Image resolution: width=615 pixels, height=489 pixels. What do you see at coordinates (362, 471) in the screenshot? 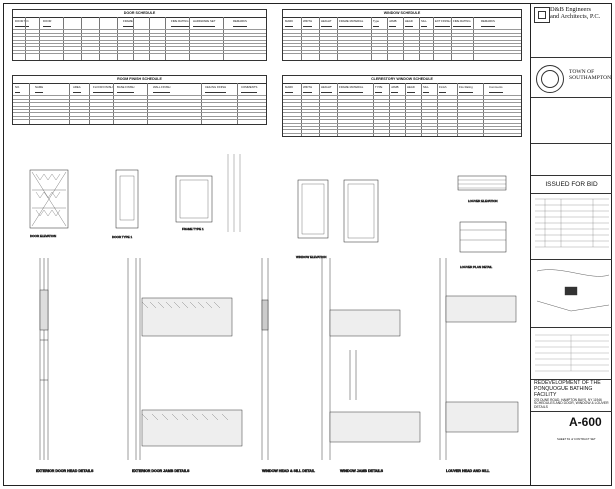
I see `window-jamb-caption: WINDOW JAMB DETAILS` at bounding box center [362, 471].